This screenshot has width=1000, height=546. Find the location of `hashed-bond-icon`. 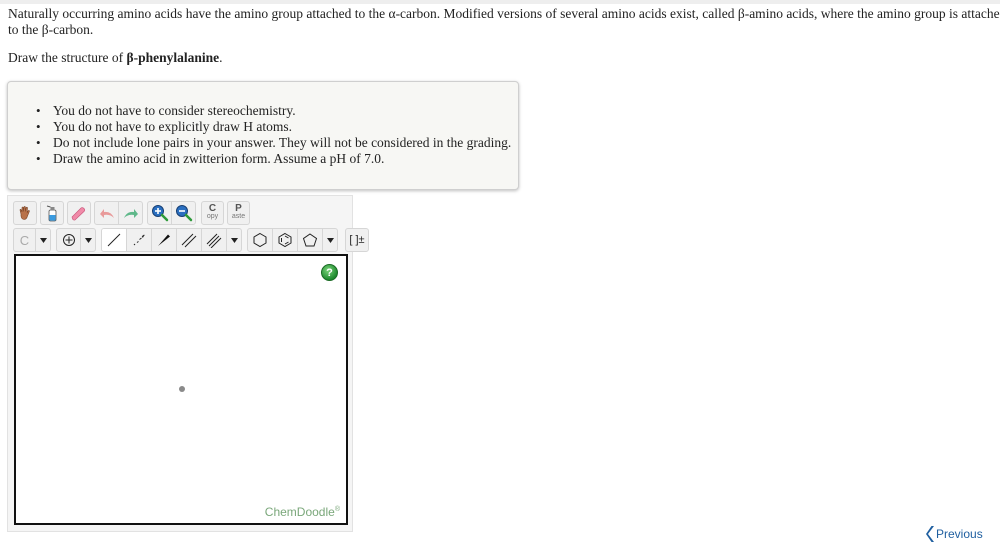

hashed-bond-icon is located at coordinates (139, 240).